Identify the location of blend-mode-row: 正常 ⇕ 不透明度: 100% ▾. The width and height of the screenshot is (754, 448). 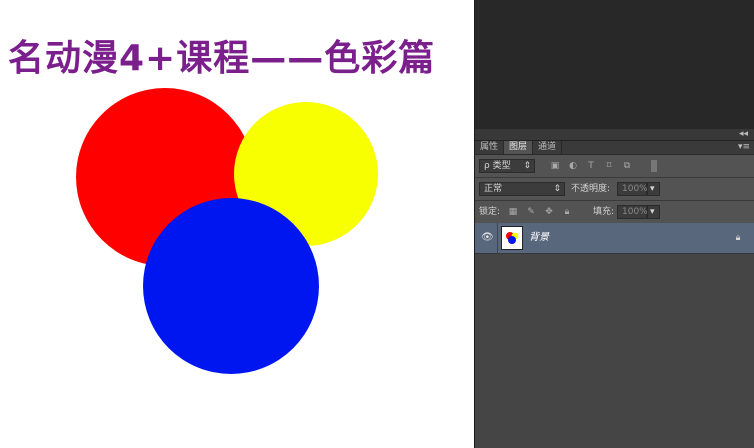
(614, 189).